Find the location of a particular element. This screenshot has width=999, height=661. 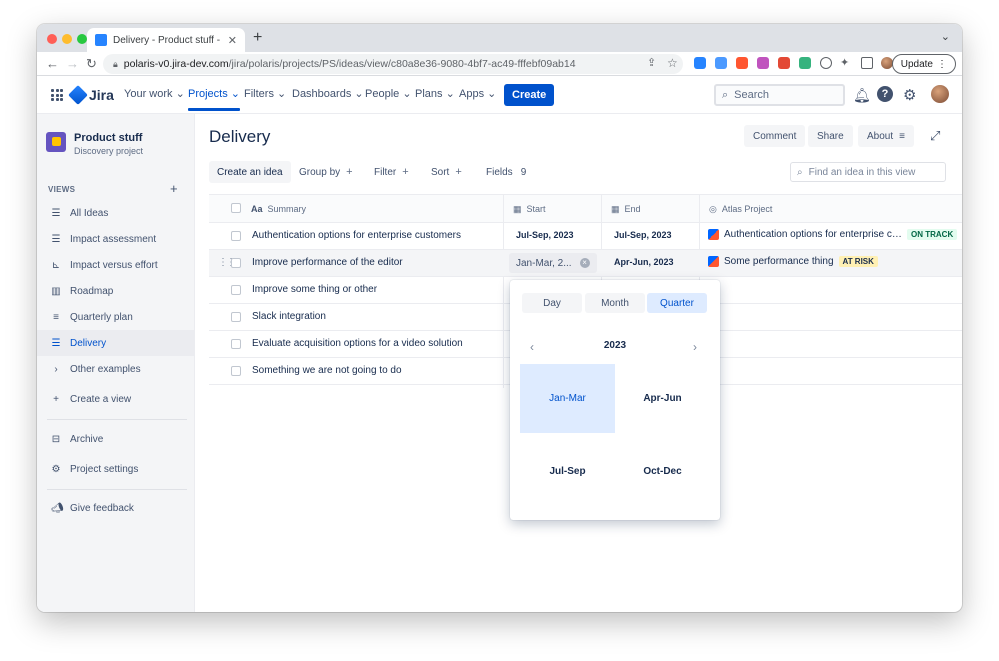

project-header: Product stuff Discovery project is located at coordinates (94, 144).